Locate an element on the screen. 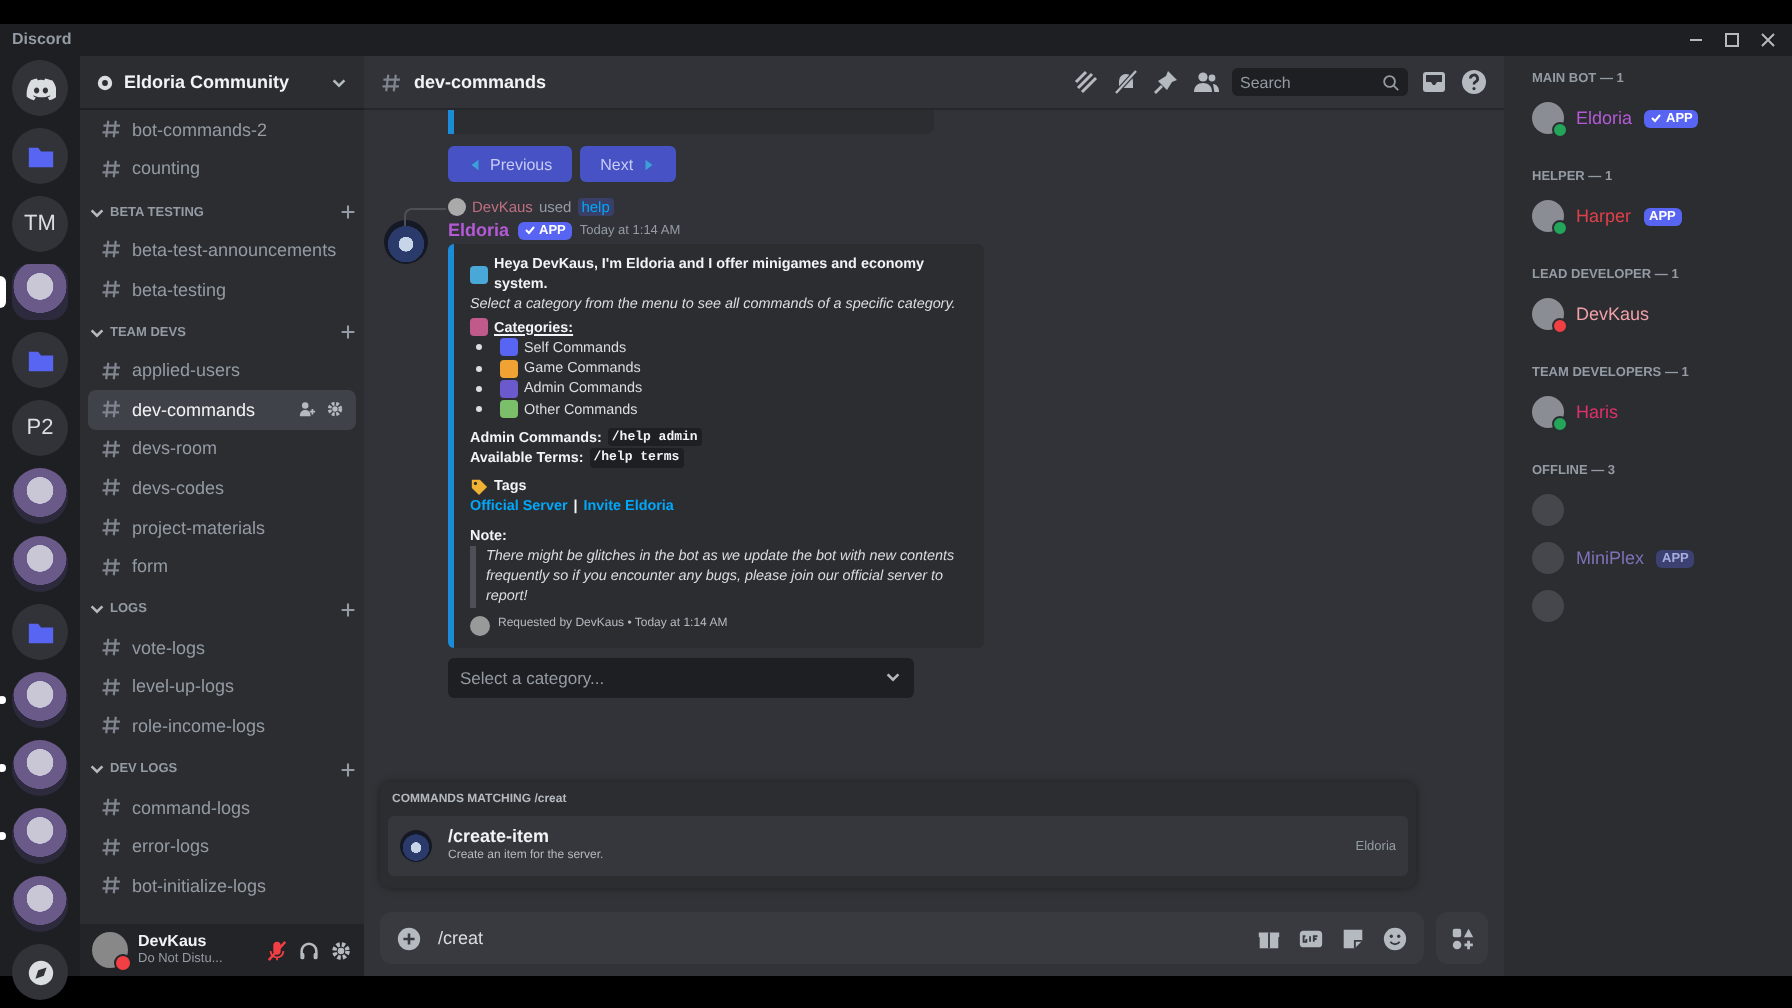 Image resolution: width=1792 pixels, height=1008 pixels. search-field: Search is located at coordinates (1320, 82).